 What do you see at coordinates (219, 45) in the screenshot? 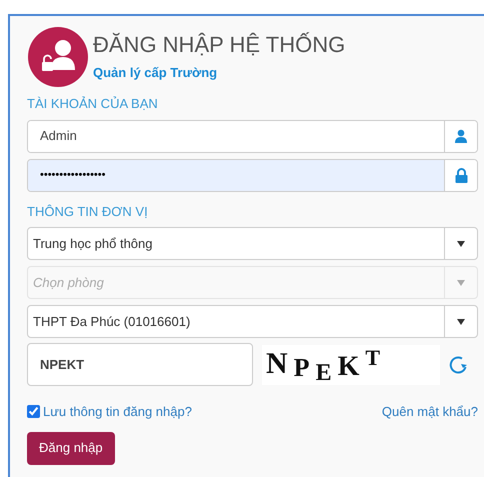
I see `login-title: ĐĂNG NHẬP HỆ THỐNG` at bounding box center [219, 45].